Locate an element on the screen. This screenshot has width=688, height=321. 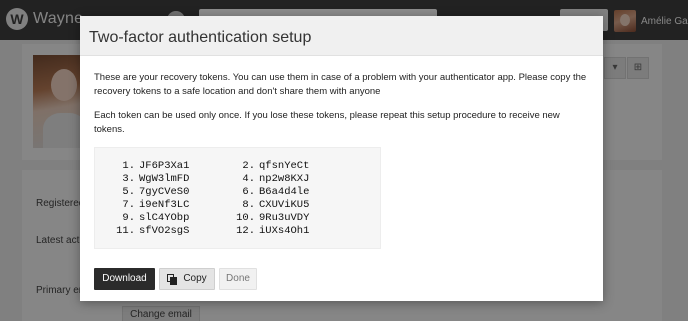
token-number: 10. is located at coordinates (245, 218).